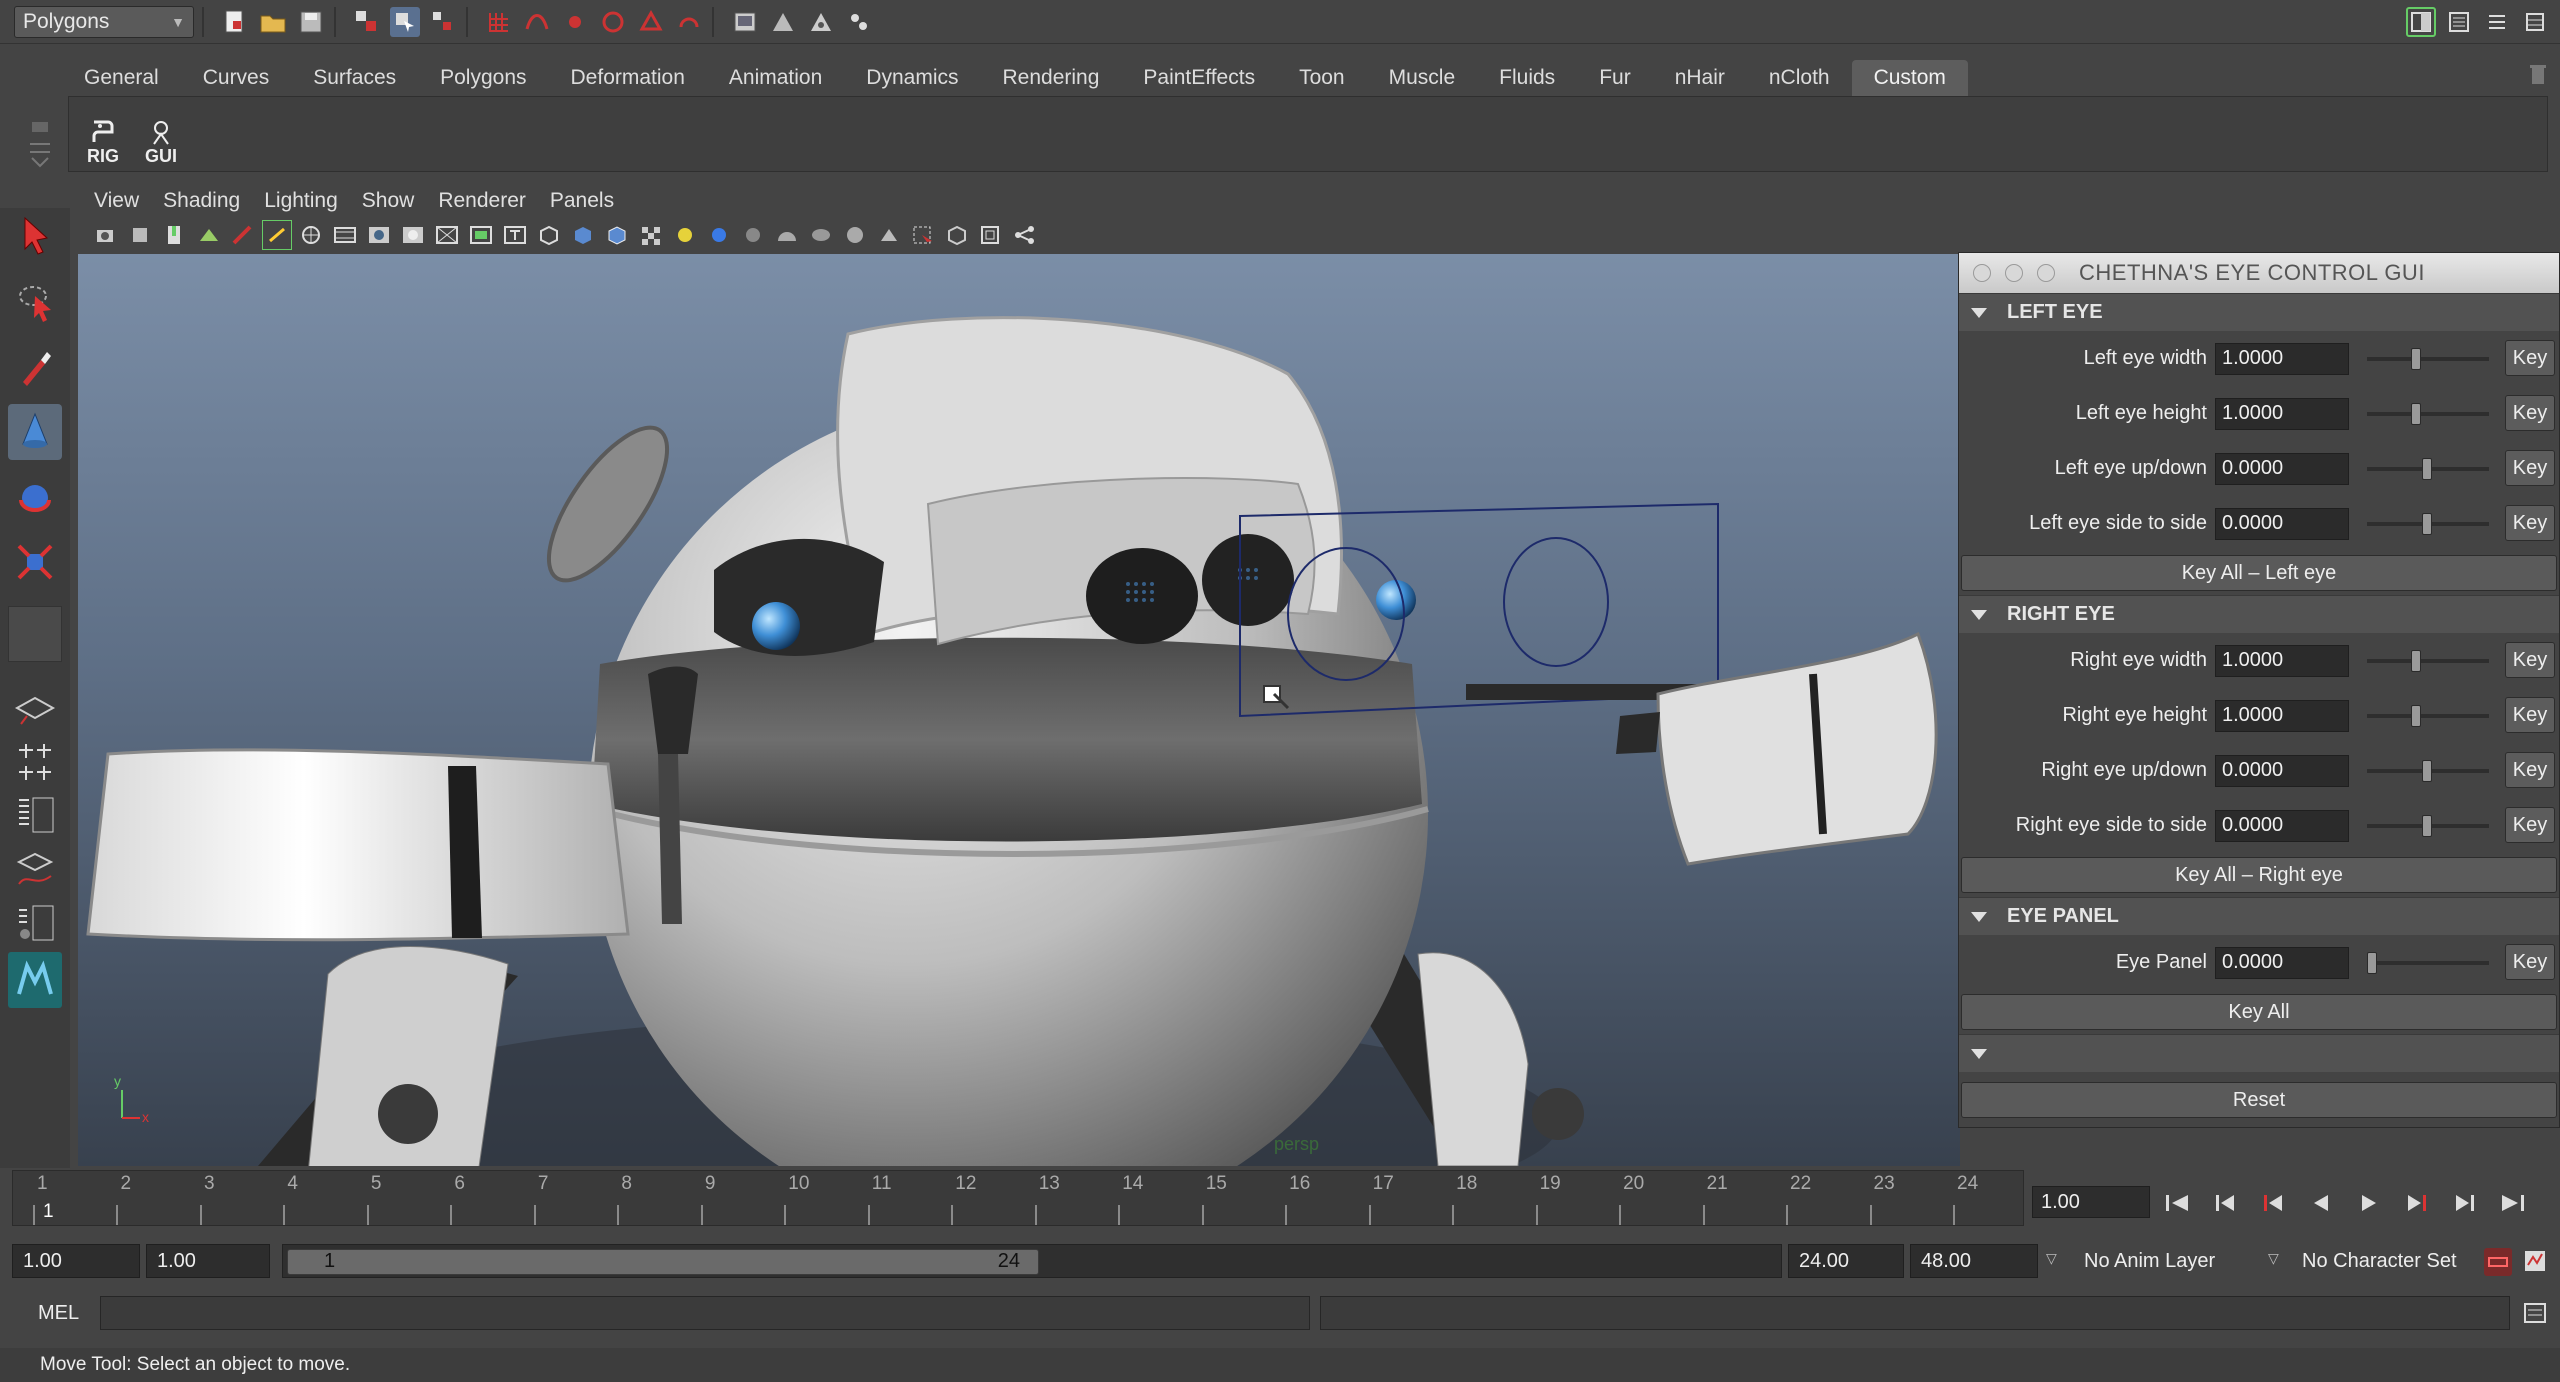  I want to click on isolate-select-icon, so click(923, 235).